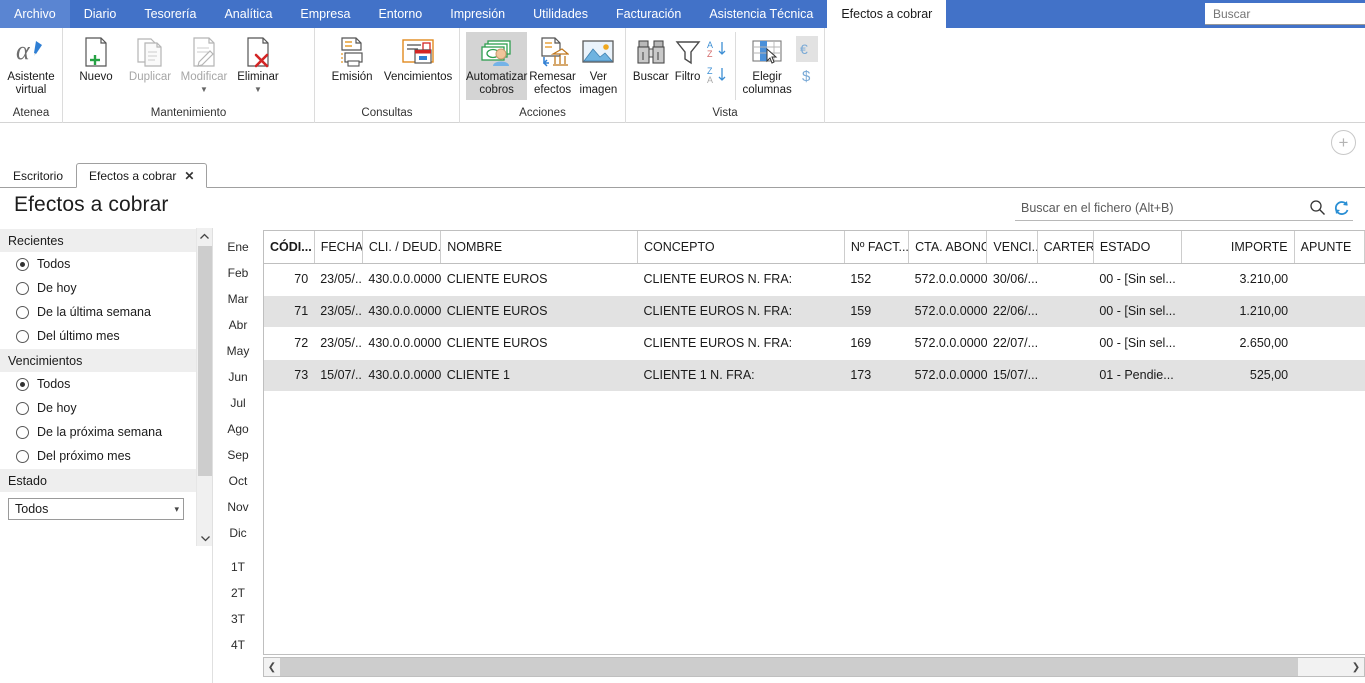  What do you see at coordinates (401, 375) in the screenshot?
I see `cell-cli_deud: 430.0.0.00001` at bounding box center [401, 375].